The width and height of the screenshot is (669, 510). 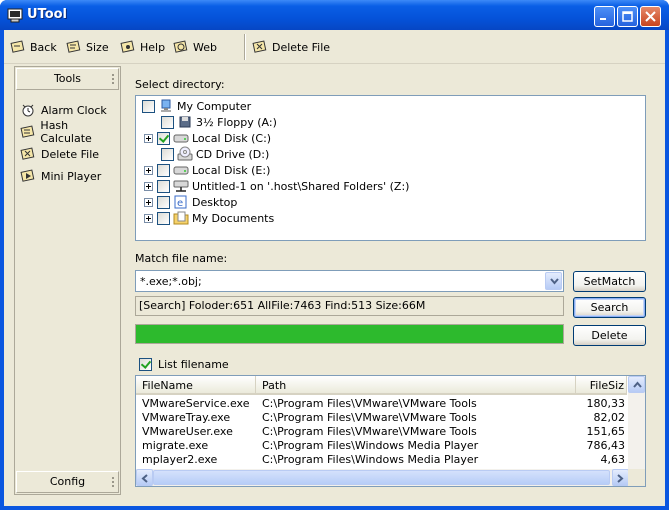 What do you see at coordinates (186, 417) in the screenshot?
I see `cell-filename: VMwareTray.exe` at bounding box center [186, 417].